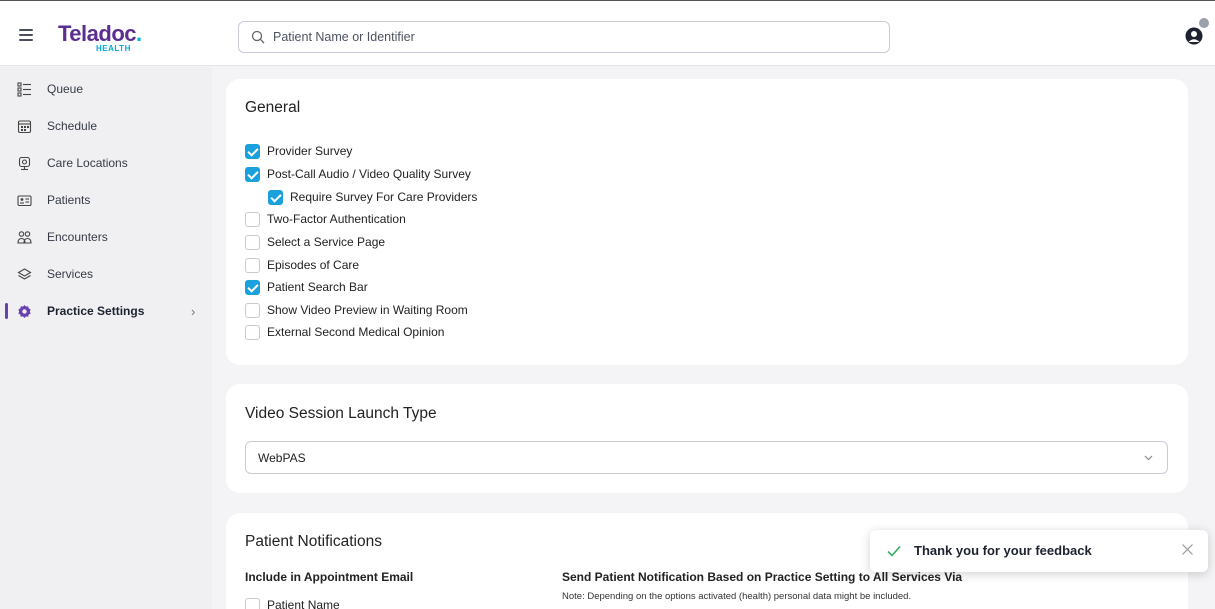  What do you see at coordinates (77, 237) in the screenshot?
I see `sidebar-item-label: Encounters` at bounding box center [77, 237].